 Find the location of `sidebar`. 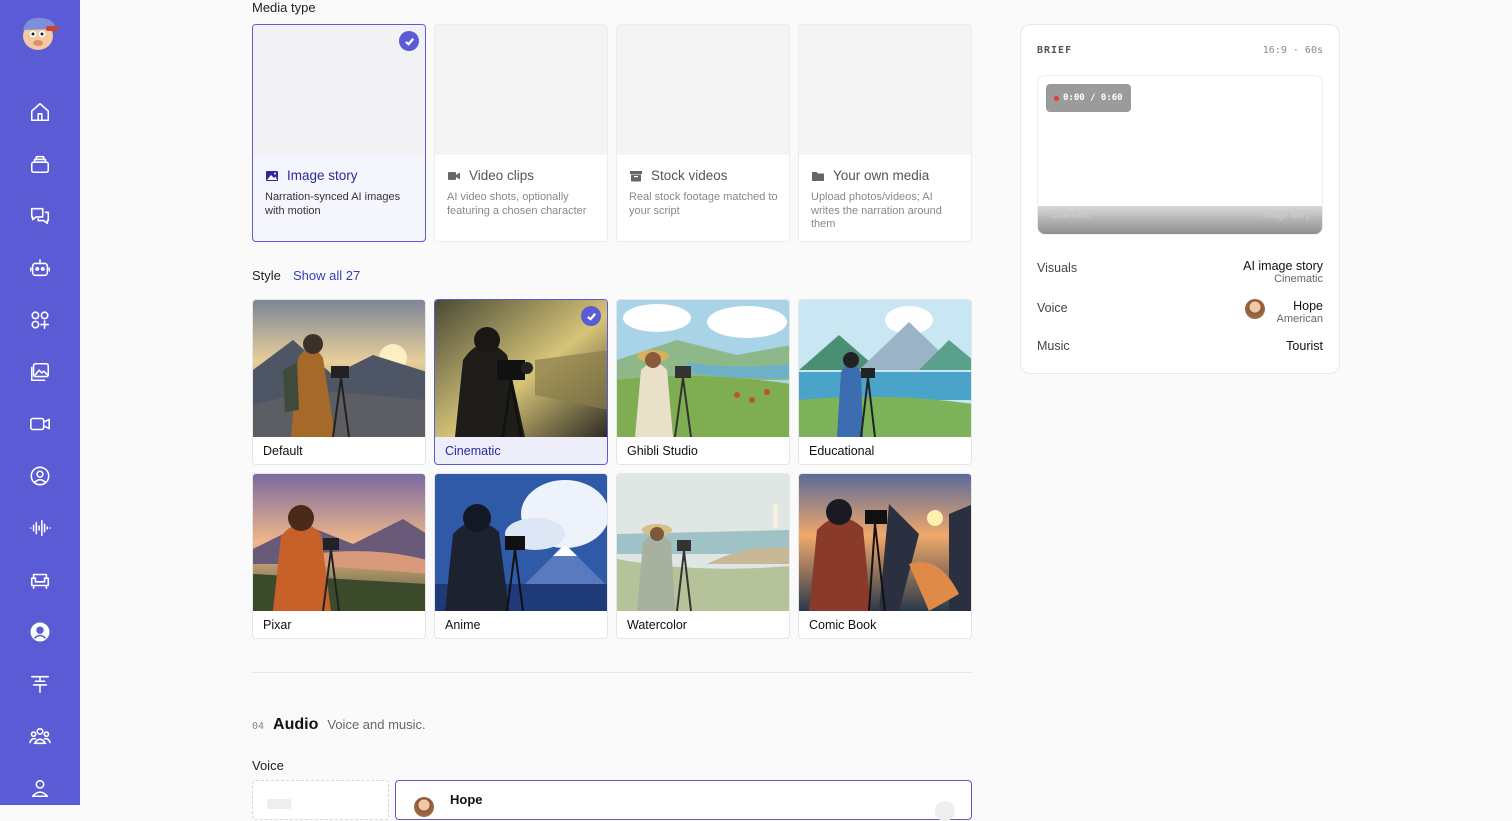

sidebar is located at coordinates (40, 402).